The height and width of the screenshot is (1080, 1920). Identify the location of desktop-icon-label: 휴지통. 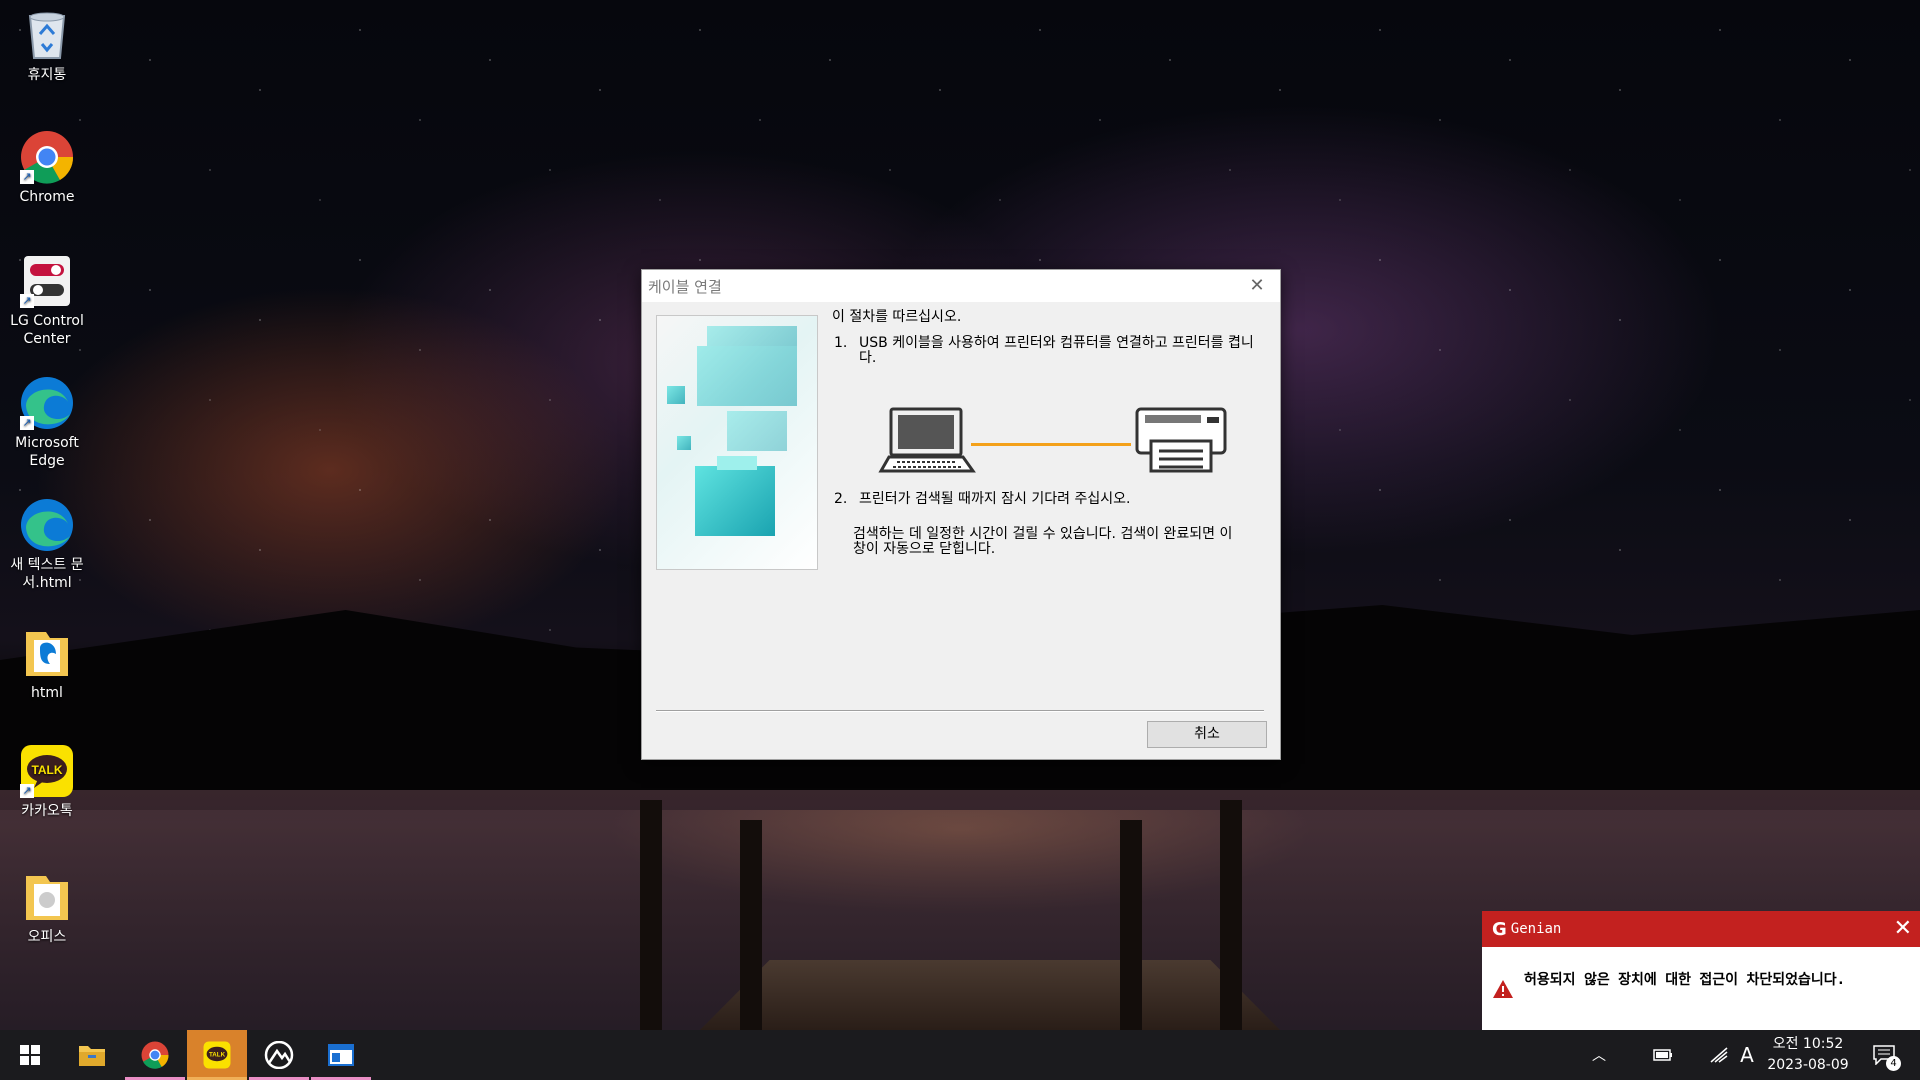
(47, 75).